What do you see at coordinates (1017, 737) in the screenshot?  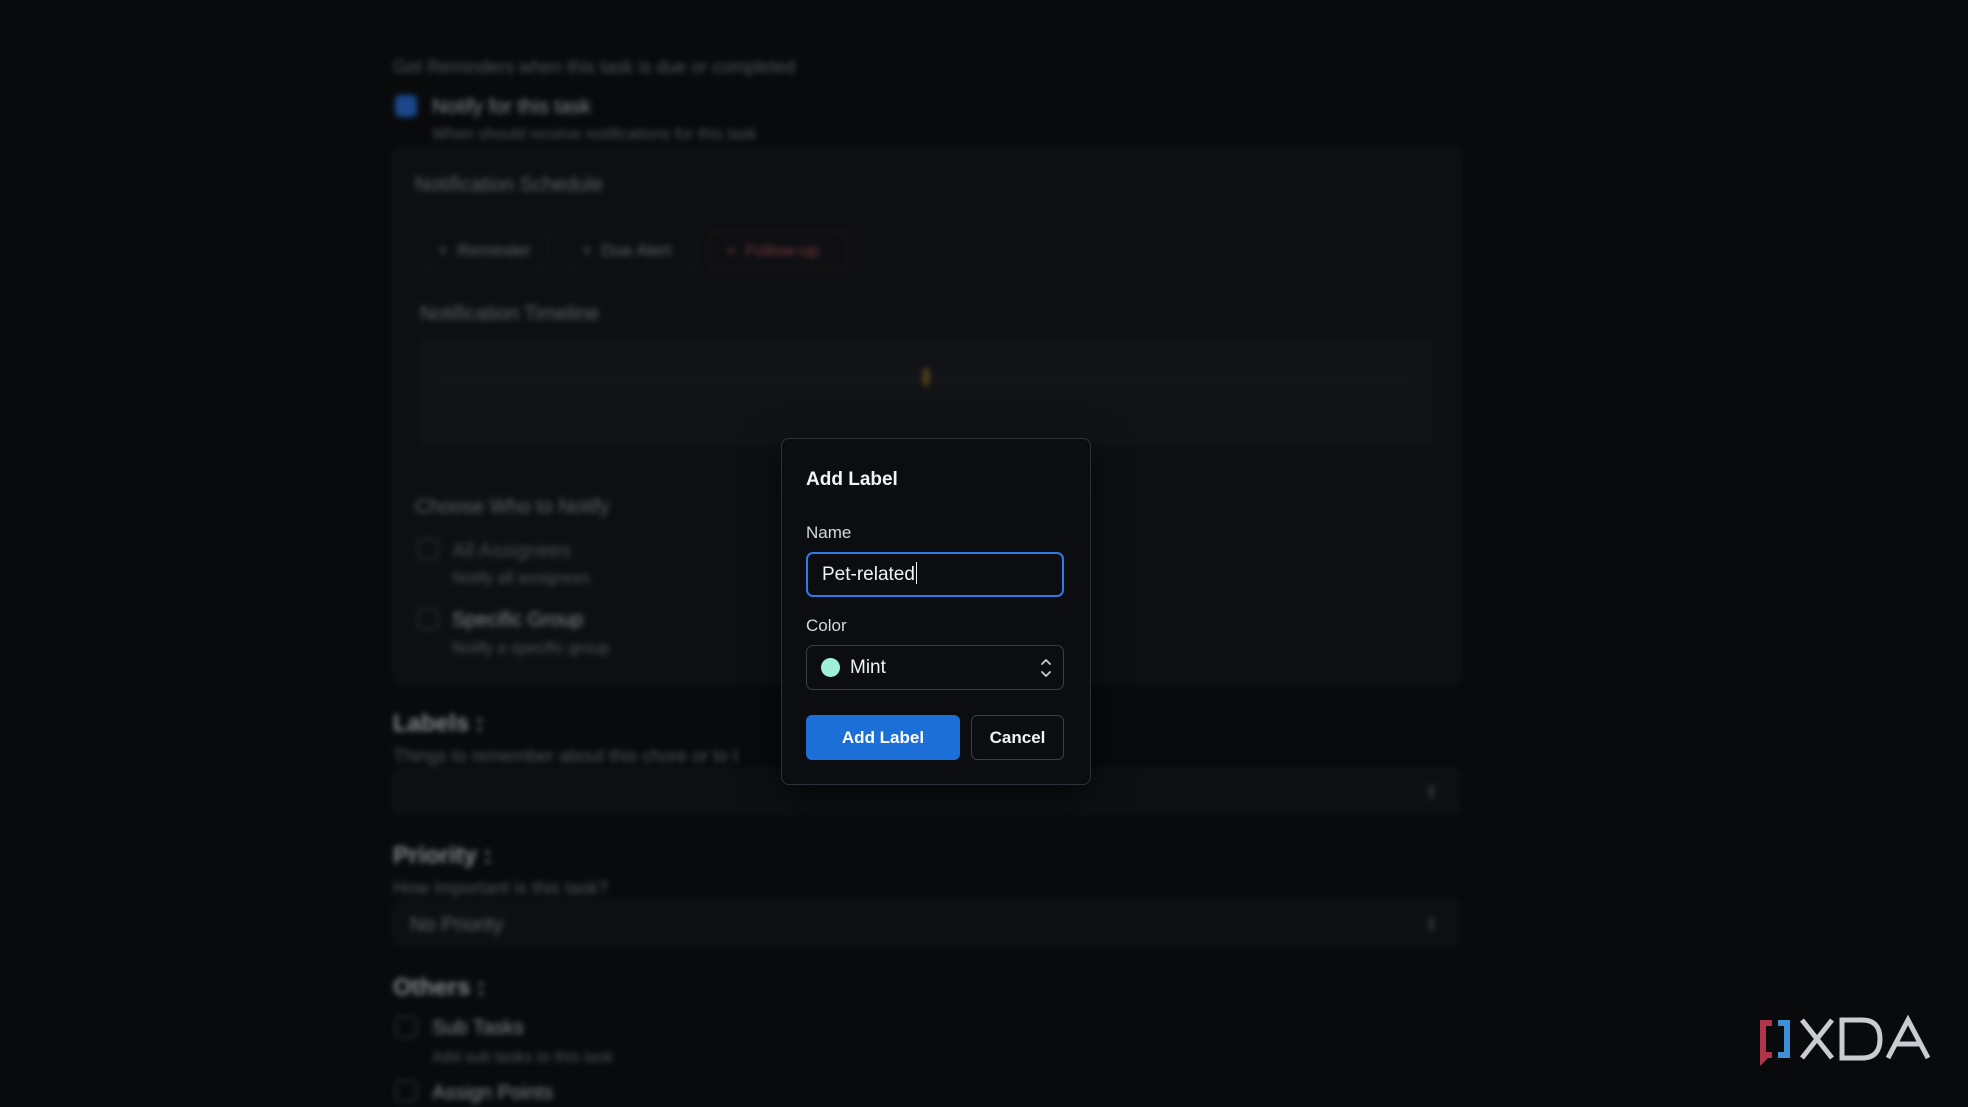 I see `cancel-button: Cancel` at bounding box center [1017, 737].